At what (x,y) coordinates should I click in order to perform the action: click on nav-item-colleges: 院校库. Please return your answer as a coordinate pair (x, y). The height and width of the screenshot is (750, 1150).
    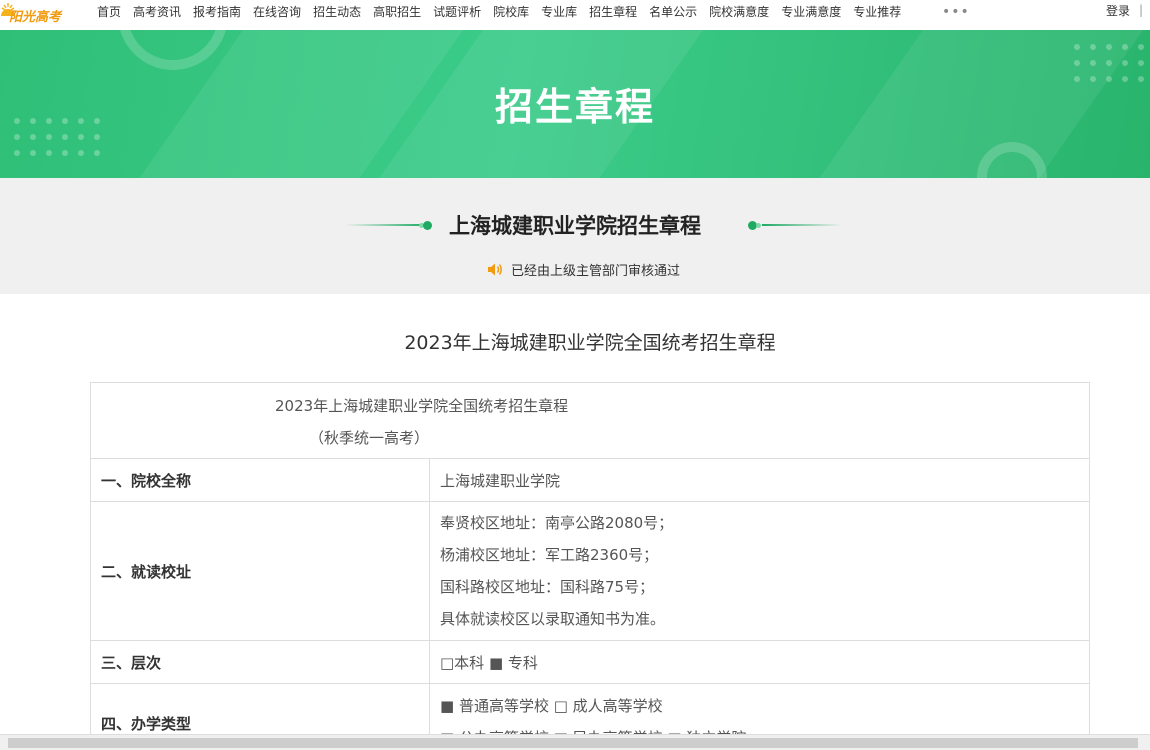
    Looking at the image, I should click on (511, 11).